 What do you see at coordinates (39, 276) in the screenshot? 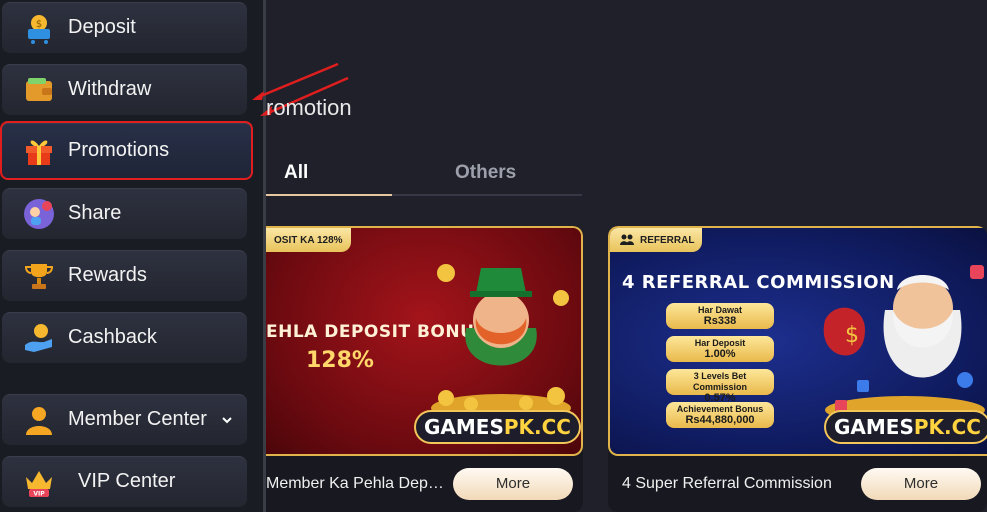
I see `trophy-icon` at bounding box center [39, 276].